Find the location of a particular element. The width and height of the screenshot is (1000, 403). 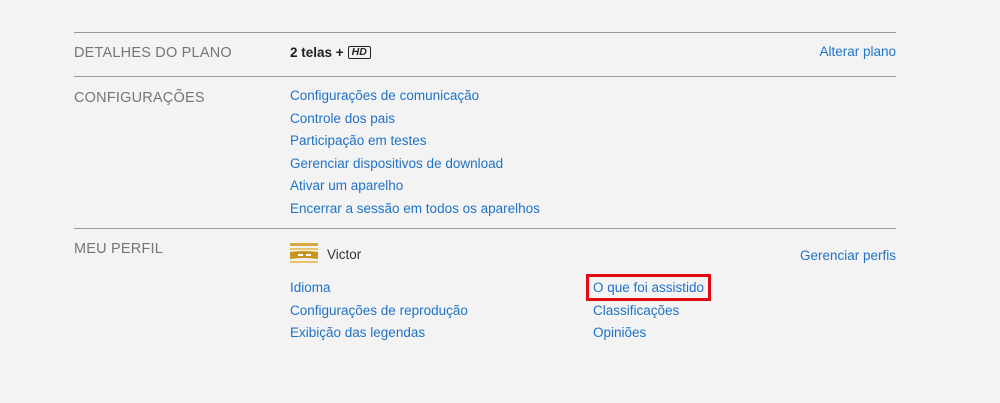

avatar is located at coordinates (304, 254).